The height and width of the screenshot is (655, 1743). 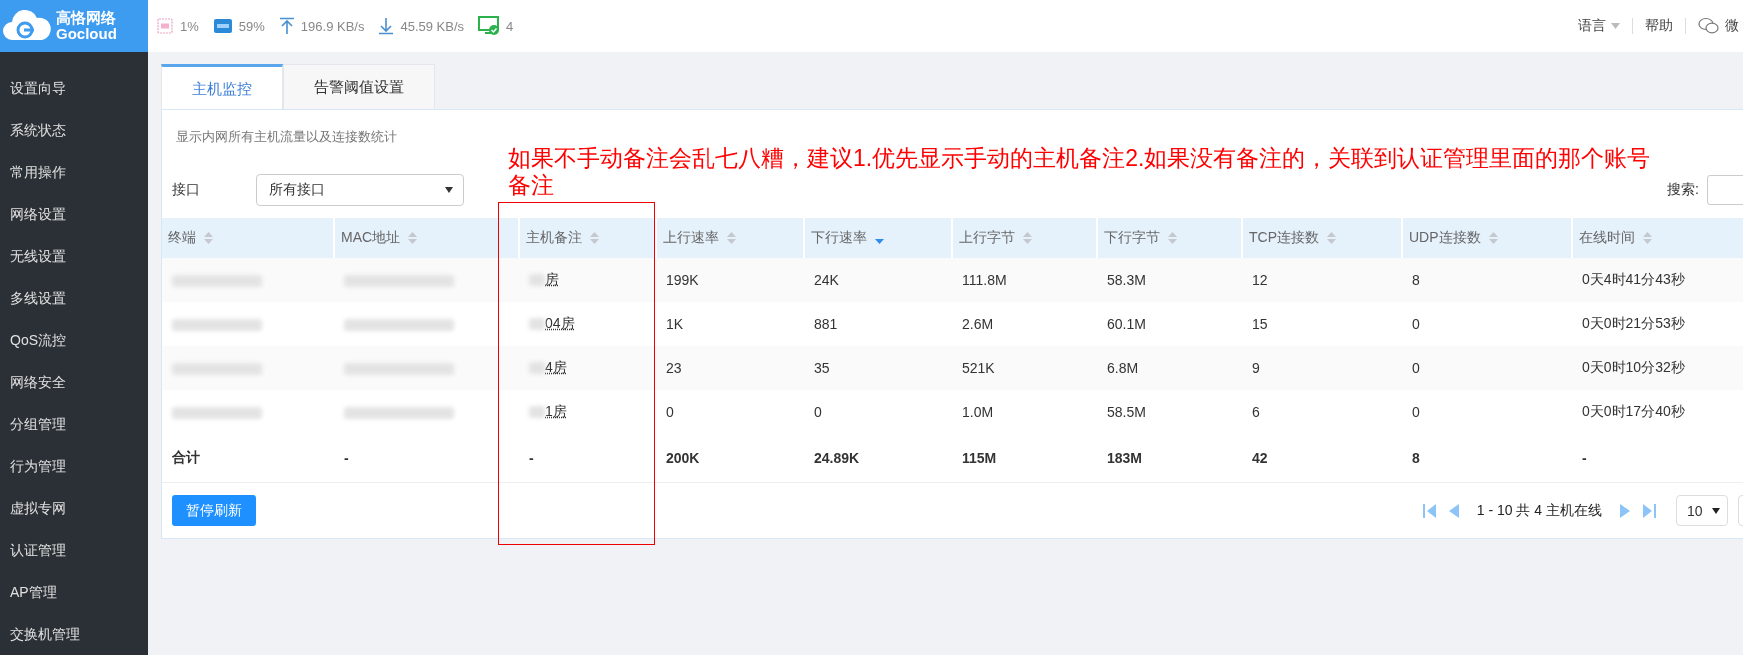 What do you see at coordinates (74, 424) in the screenshot?
I see `sidebar-item: 分组管理` at bounding box center [74, 424].